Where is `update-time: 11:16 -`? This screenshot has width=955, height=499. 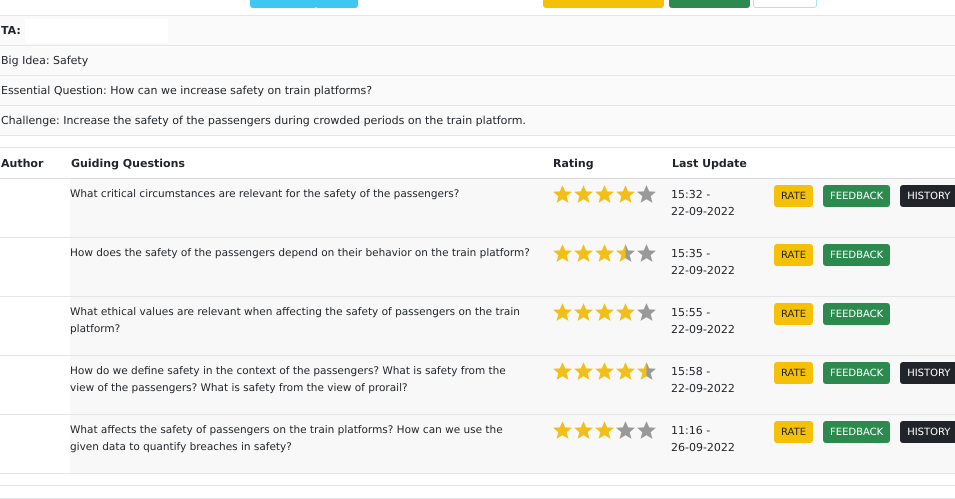 update-time: 11:16 - is located at coordinates (690, 431).